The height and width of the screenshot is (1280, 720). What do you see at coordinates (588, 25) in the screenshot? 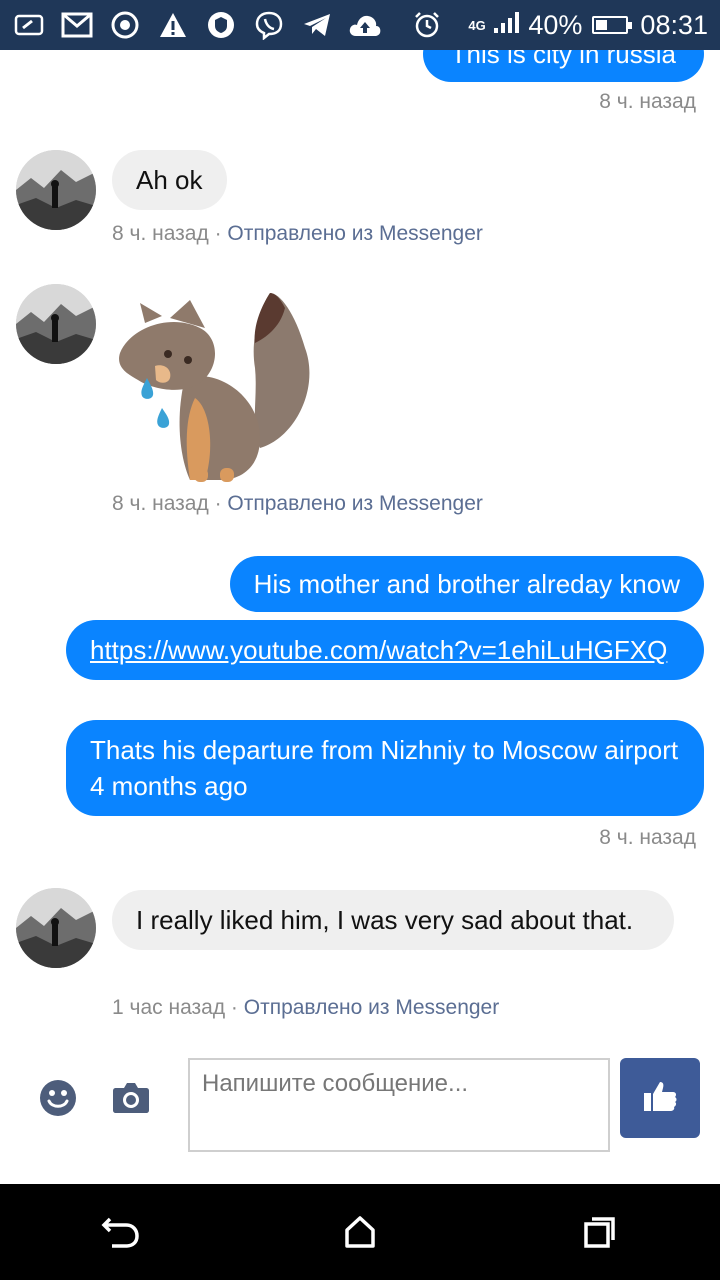
I see `status-right: 4G 40% 08:31` at bounding box center [588, 25].